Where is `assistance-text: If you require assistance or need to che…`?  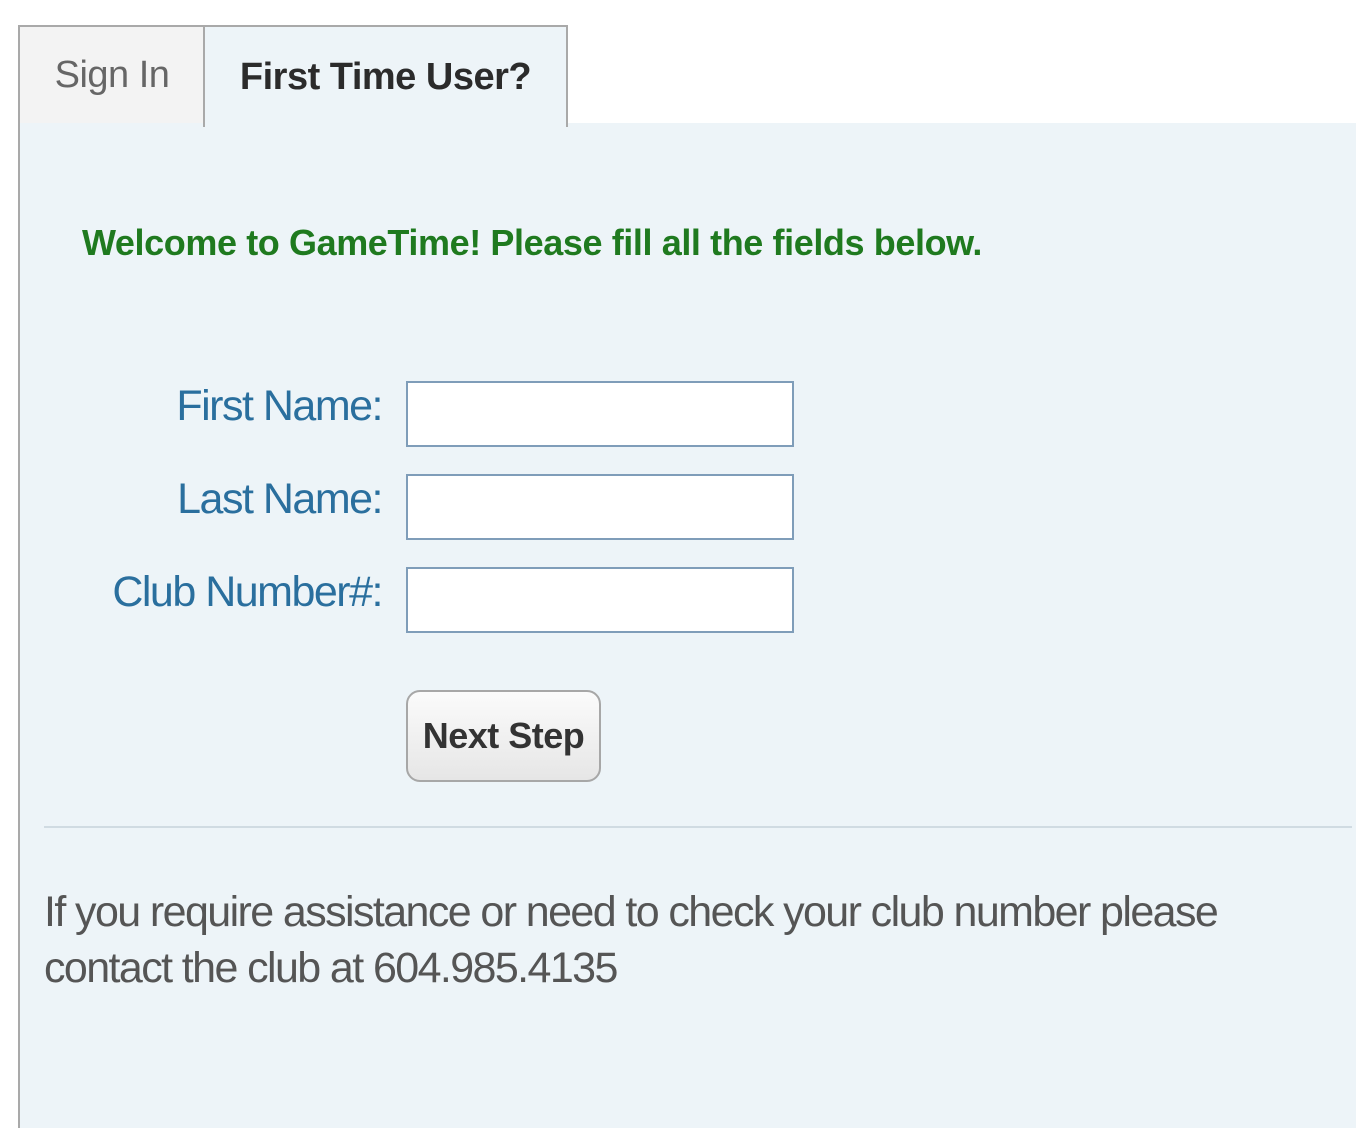
assistance-text: If you require assistance or need to che… is located at coordinates (631, 940).